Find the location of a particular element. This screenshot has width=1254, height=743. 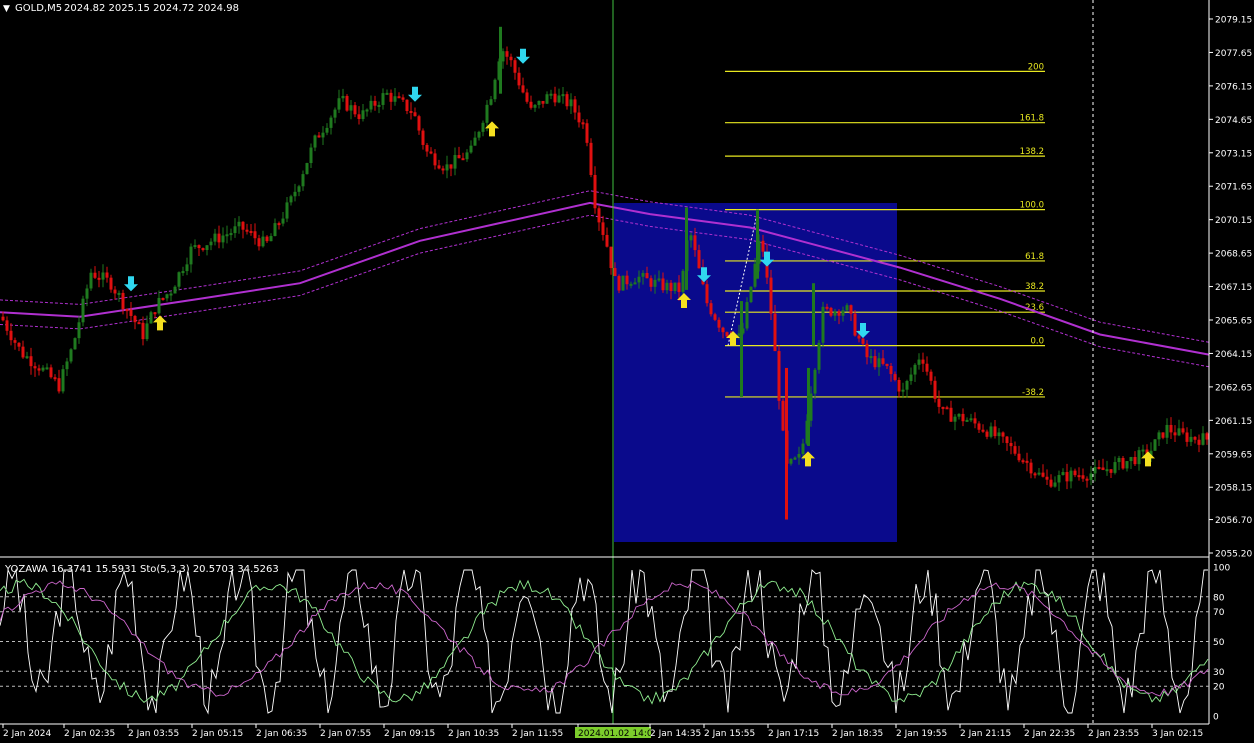

price-axis-label: 2071.65 is located at coordinates (1233, 188).